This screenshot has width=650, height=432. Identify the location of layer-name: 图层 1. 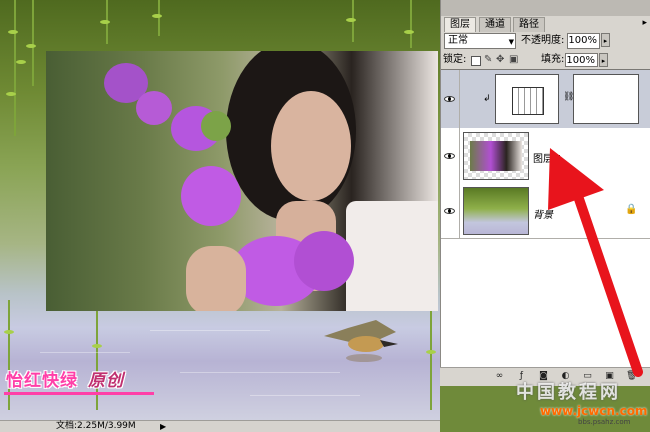
(548, 157).